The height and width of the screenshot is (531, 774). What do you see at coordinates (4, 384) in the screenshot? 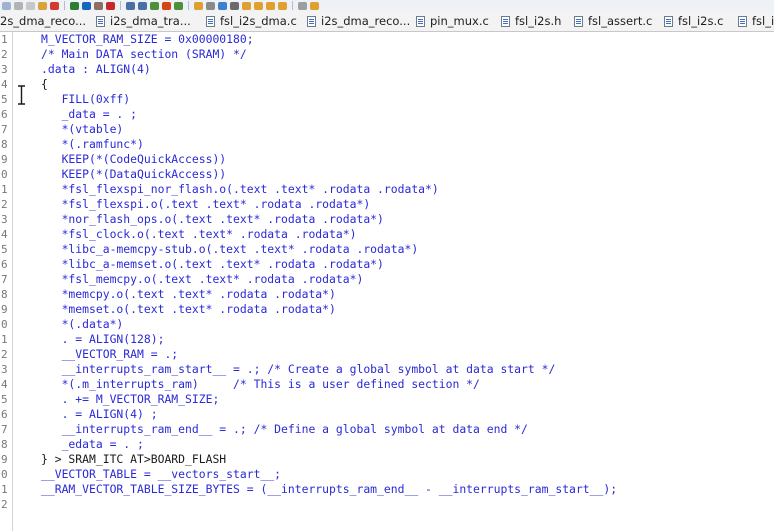
I see `line-number: 4` at bounding box center [4, 384].